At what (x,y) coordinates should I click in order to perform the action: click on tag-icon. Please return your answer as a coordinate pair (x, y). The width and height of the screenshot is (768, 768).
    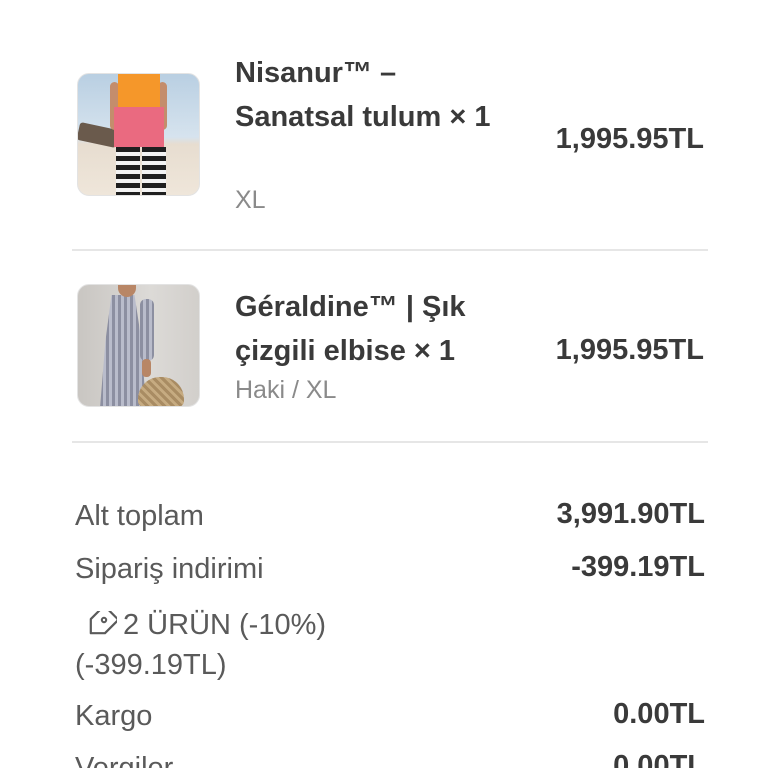
    Looking at the image, I should click on (101, 620).